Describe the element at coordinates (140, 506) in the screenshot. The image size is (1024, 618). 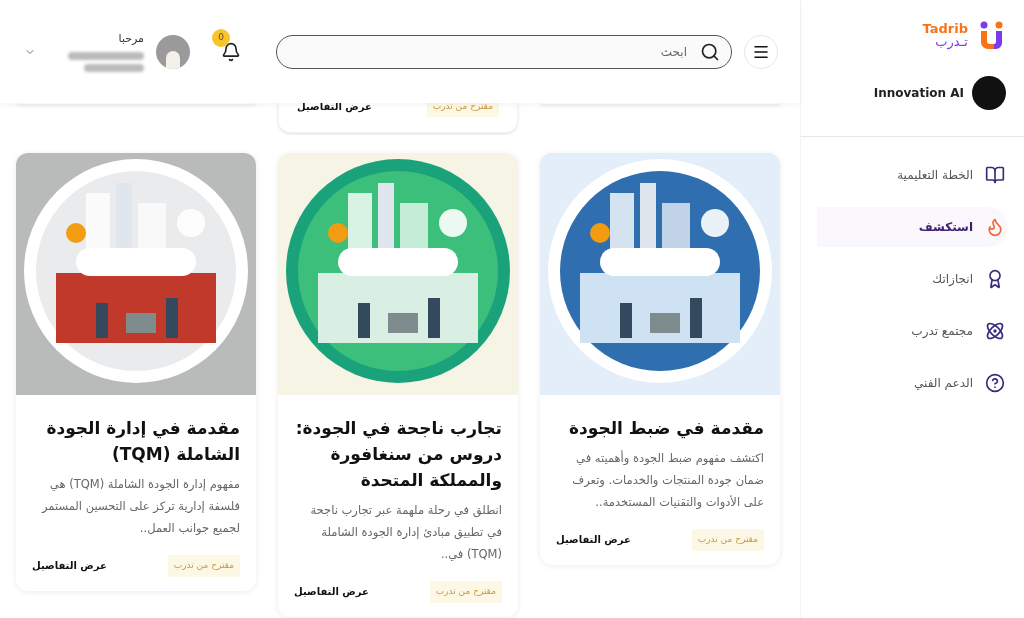
I see `course-description: مفهوم إدارة الجودة الشاملة (TQM) هي فلسفة إدارية تركز على التحسين المستمر لجميع جوانب العمل..` at that location.